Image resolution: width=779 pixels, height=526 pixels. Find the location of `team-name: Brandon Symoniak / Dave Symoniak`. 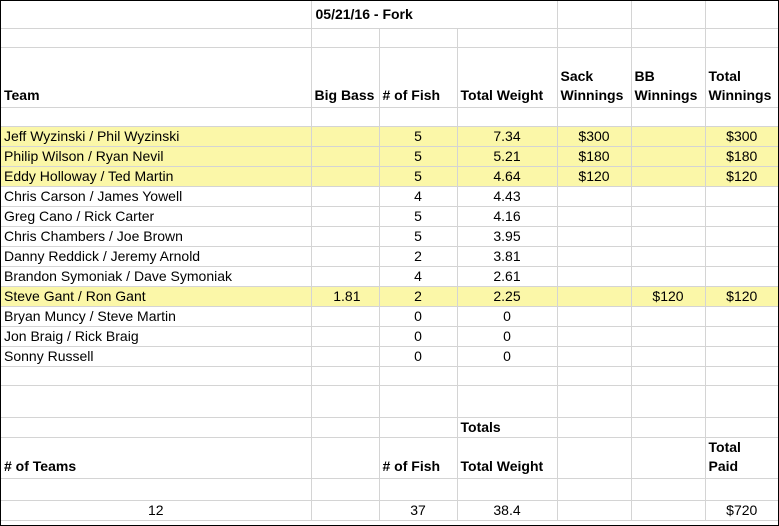

team-name: Brandon Symoniak / Dave Symoniak is located at coordinates (156, 276).